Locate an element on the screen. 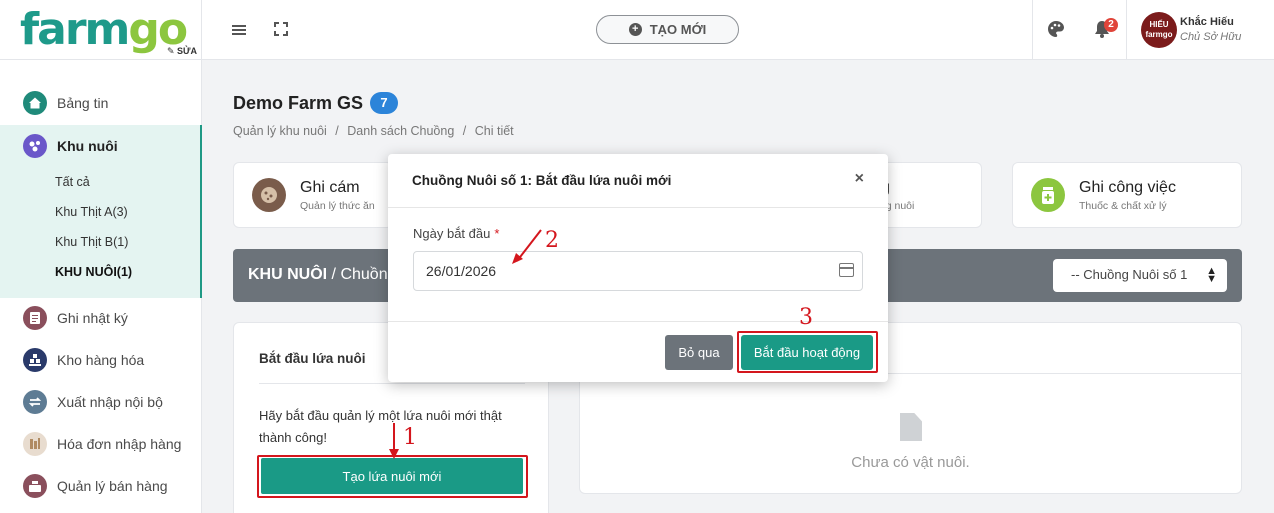  annotation-arrows is located at coordinates (465, 344).